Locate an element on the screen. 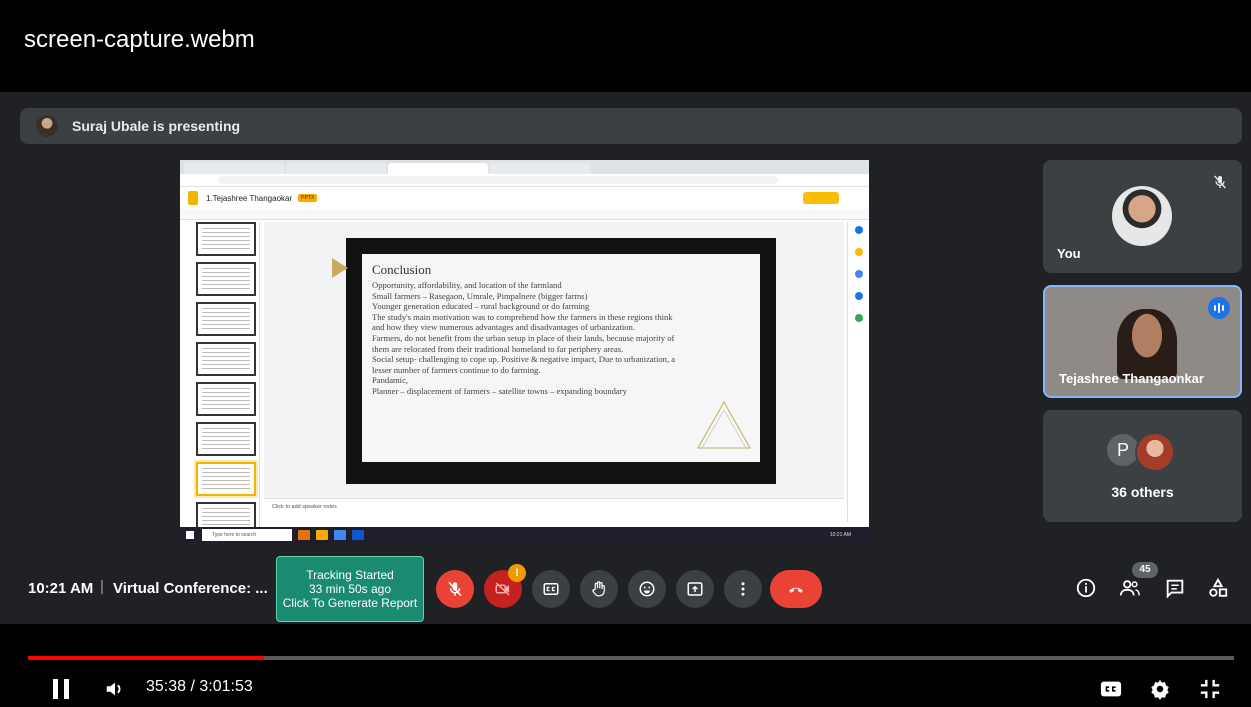 This screenshot has height=707, width=1251. others-avatars: P is located at coordinates (1140, 452).